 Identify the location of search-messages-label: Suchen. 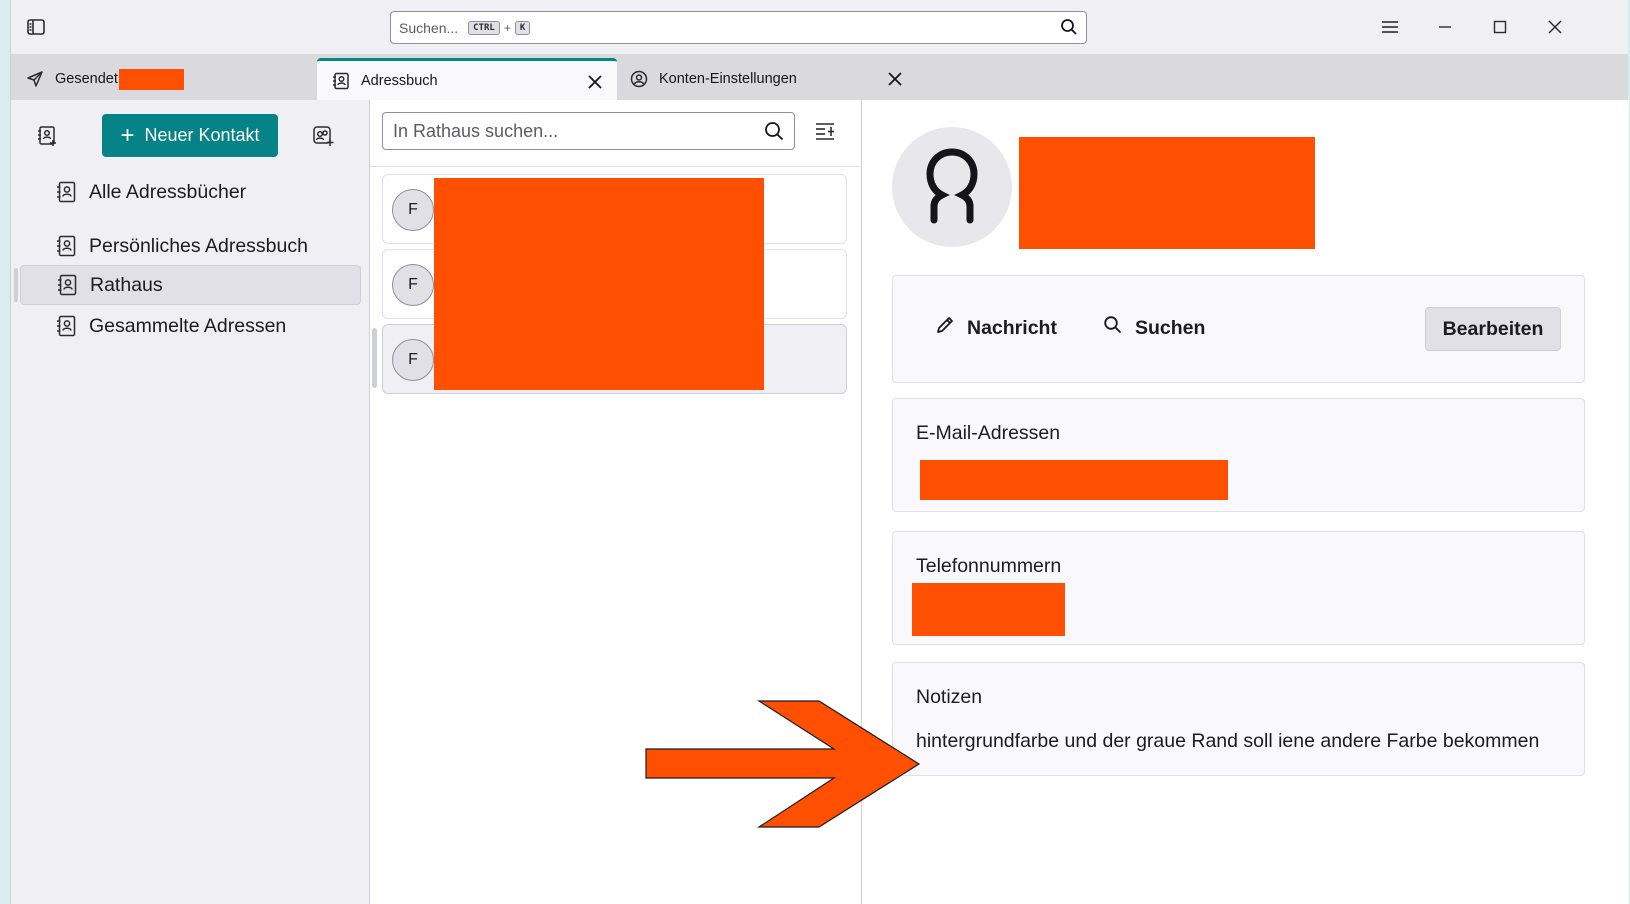
(1170, 327).